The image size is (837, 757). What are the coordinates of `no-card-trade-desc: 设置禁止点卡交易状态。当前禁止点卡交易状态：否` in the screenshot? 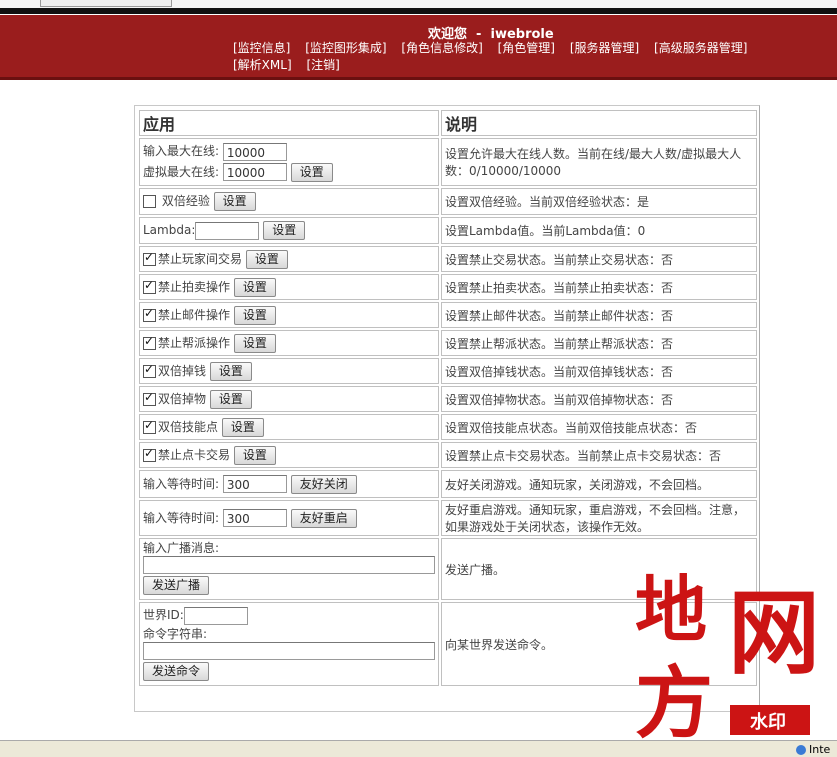 It's located at (599, 455).